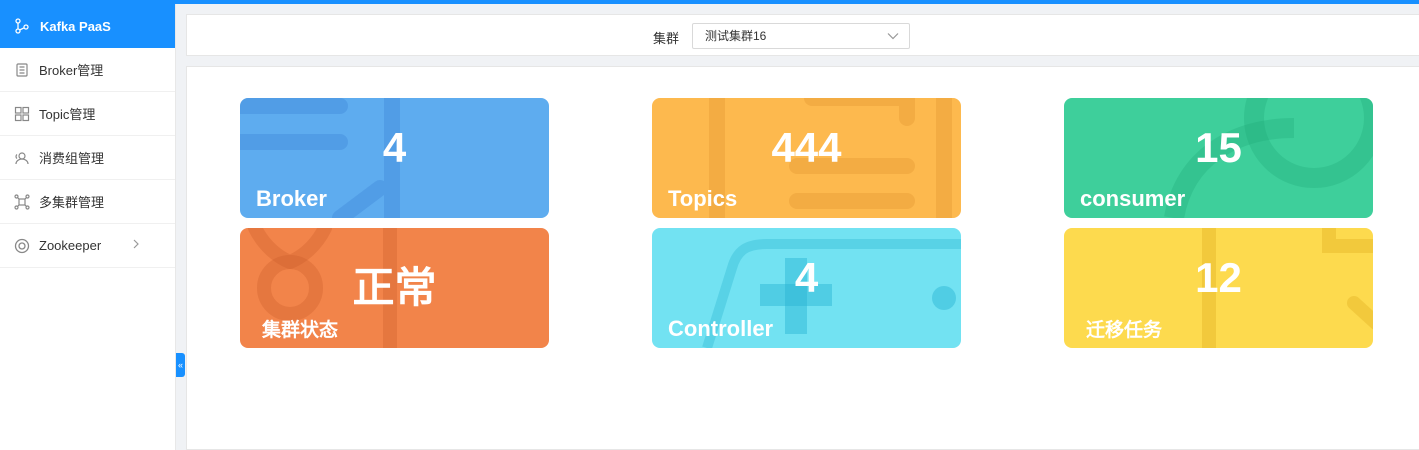 This screenshot has height=450, width=1419. Describe the element at coordinates (72, 158) in the screenshot. I see `sidebar-item-label: 消费组管理` at that location.